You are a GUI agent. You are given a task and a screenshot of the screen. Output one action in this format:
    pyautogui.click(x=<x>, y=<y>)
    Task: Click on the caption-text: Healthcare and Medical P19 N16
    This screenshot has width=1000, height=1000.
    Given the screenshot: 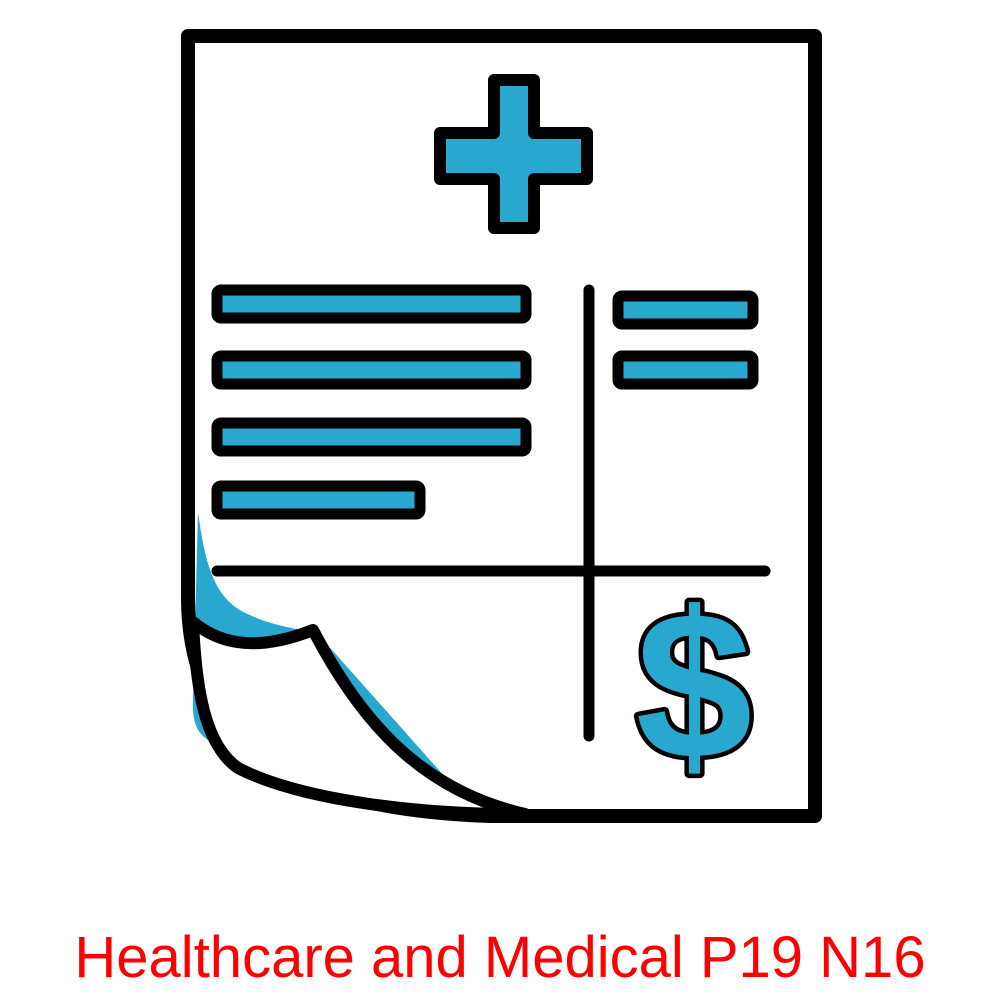 What is the action you would take?
    pyautogui.click(x=500, y=957)
    